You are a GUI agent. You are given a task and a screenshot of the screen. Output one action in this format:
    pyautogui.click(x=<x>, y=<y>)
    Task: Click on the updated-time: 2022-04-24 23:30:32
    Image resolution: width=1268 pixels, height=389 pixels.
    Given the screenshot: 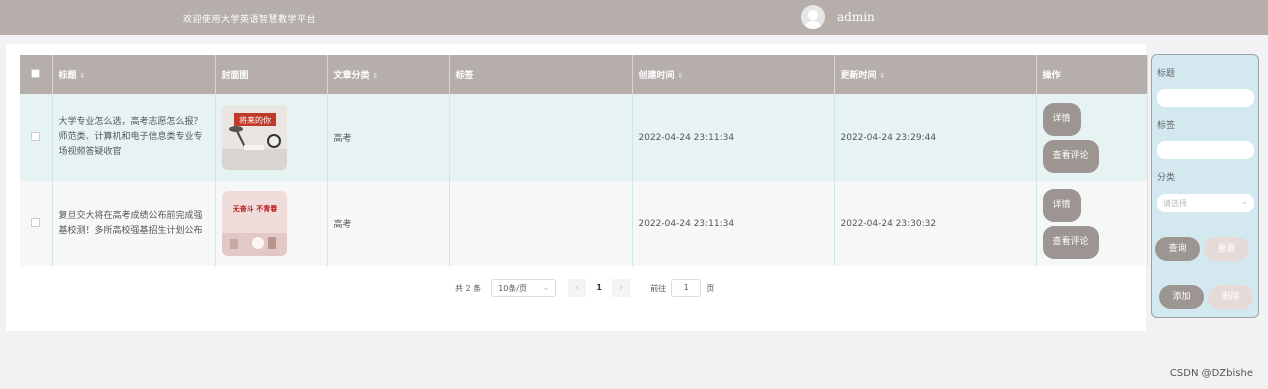 What is the action you would take?
    pyautogui.click(x=935, y=223)
    